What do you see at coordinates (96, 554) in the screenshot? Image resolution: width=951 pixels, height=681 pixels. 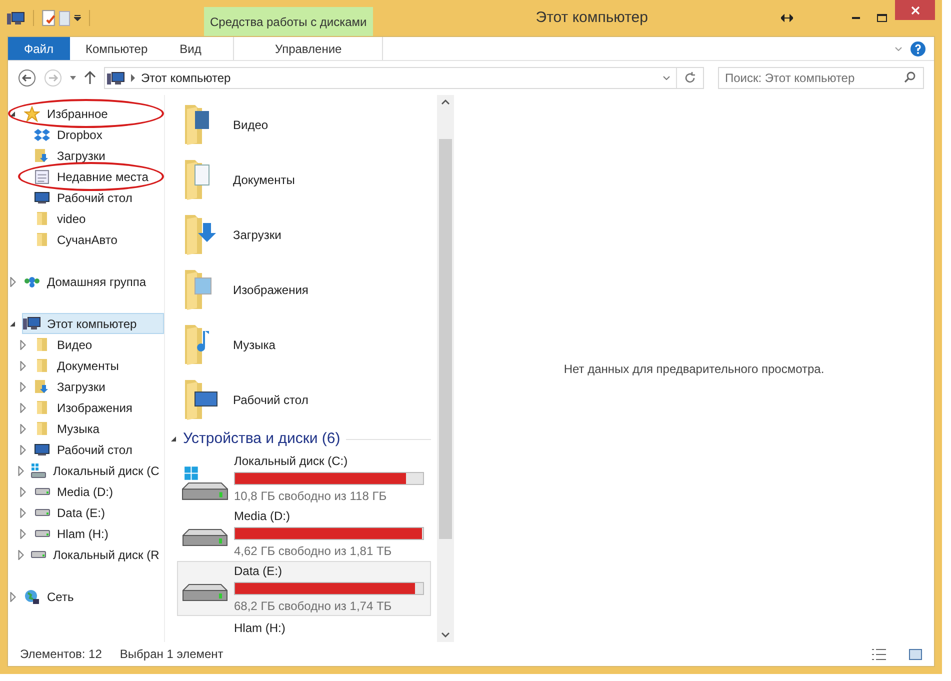 I see `nav-item: Локальный диск (R` at bounding box center [96, 554].